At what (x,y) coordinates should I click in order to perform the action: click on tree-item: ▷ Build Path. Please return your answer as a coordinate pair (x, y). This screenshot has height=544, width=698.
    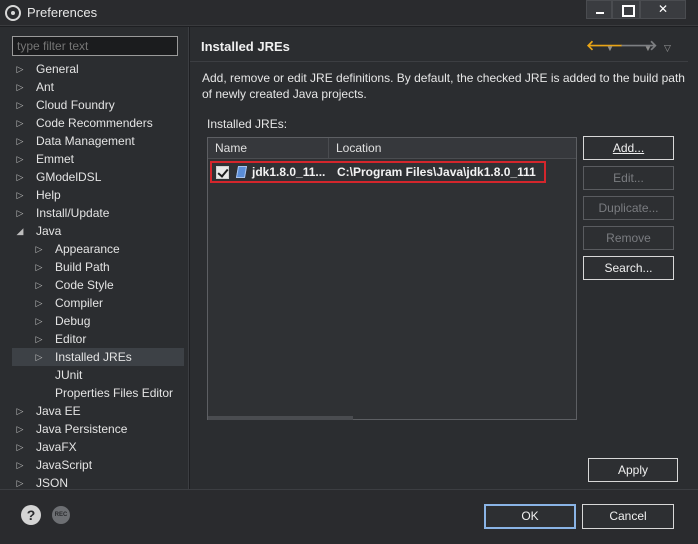
    Looking at the image, I should click on (98, 267).